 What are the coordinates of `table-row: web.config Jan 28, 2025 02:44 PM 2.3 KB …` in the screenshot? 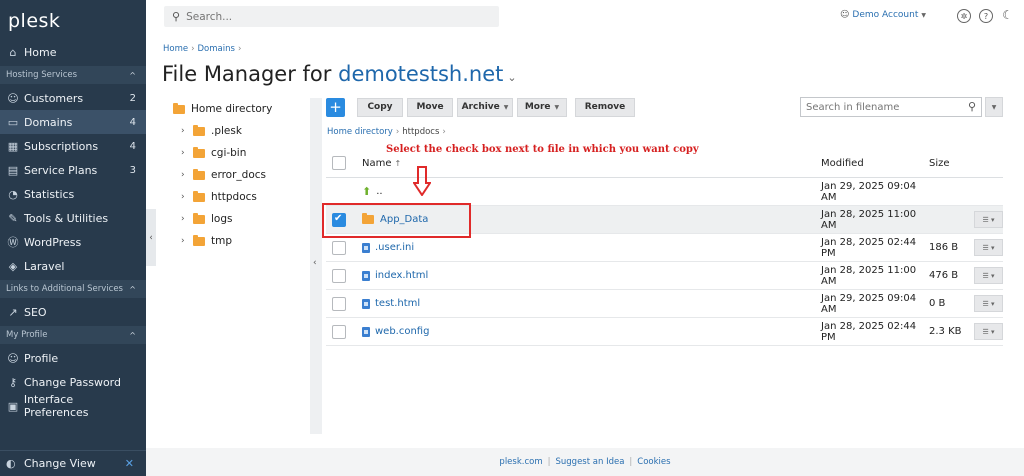 It's located at (664, 332).